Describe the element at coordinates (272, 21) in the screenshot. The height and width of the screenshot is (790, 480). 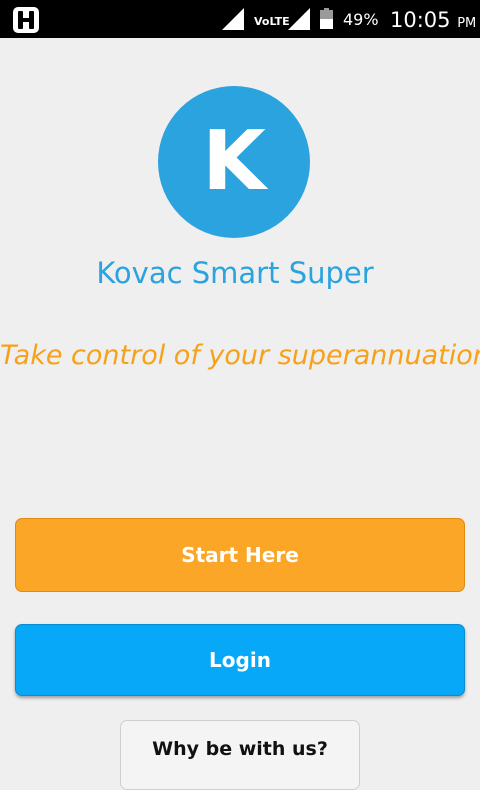
I see `volte-label: VoLTE` at that location.